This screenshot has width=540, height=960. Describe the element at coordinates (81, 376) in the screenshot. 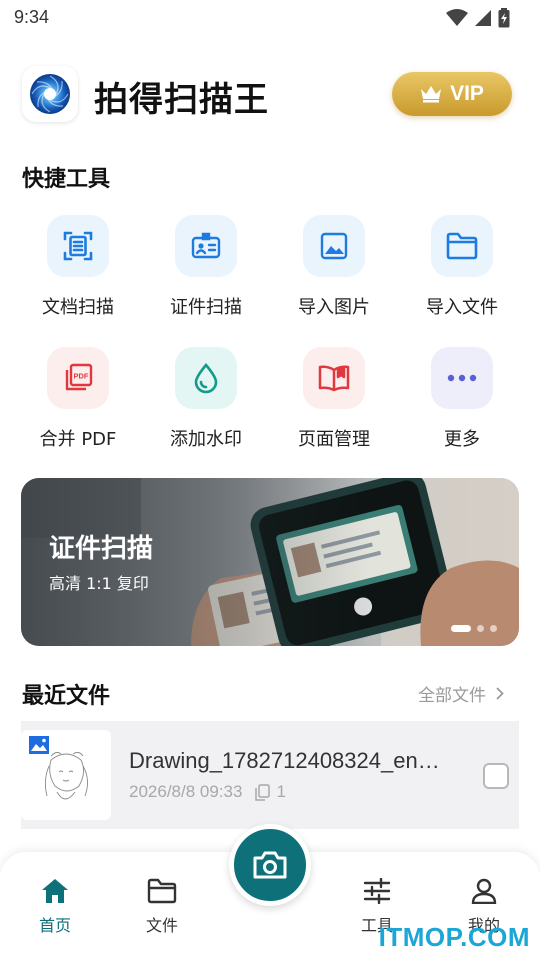

I see `svg-text: PDF` at that location.